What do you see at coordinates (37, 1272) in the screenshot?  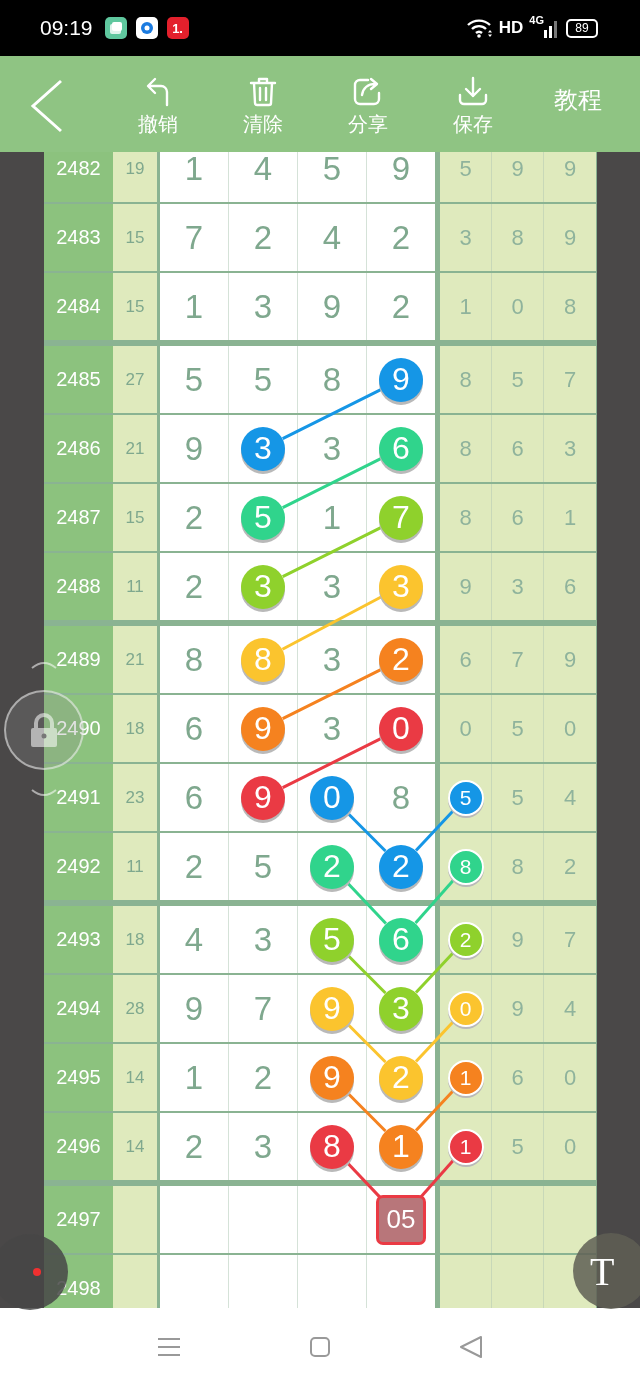 I see `notification-dot` at bounding box center [37, 1272].